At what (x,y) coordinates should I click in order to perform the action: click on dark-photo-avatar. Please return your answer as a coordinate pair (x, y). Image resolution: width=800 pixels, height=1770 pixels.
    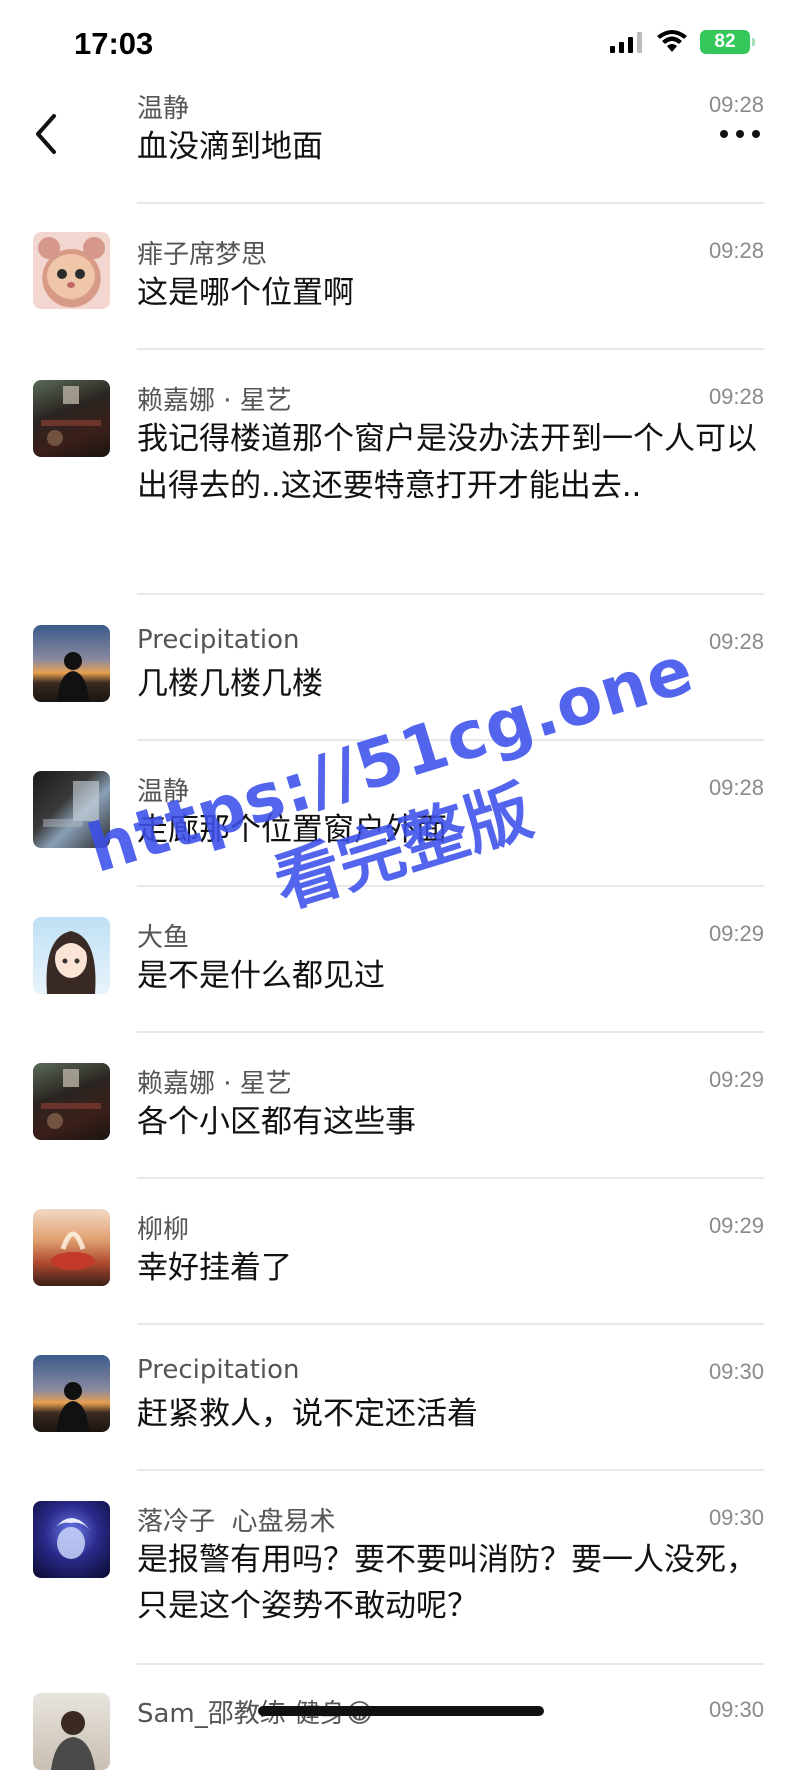
    Looking at the image, I should click on (71, 809).